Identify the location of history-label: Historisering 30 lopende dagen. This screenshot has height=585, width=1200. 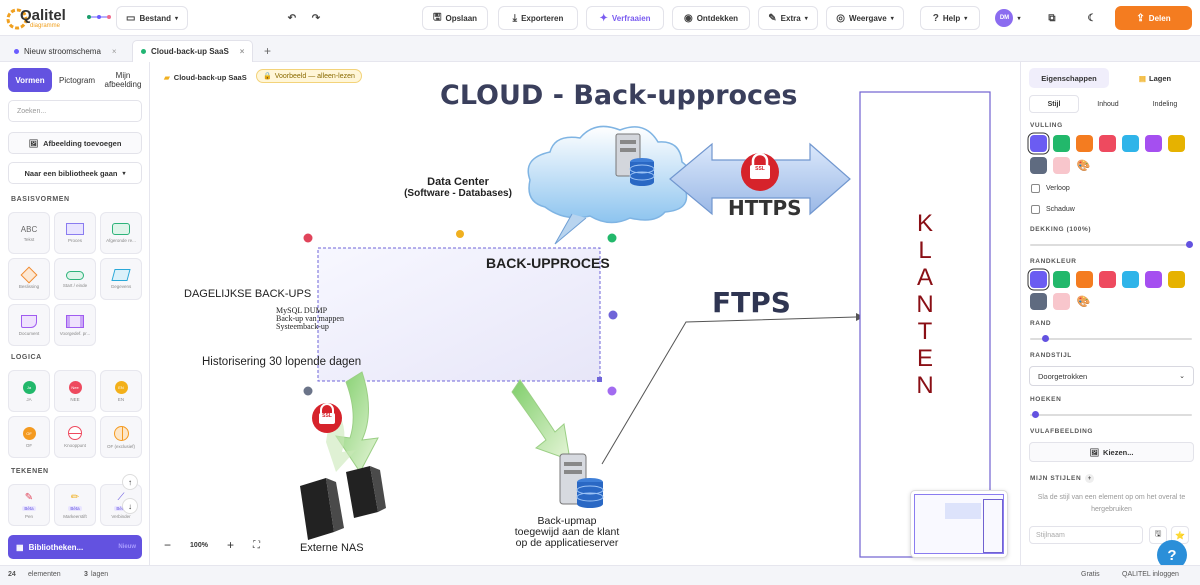
(281, 362).